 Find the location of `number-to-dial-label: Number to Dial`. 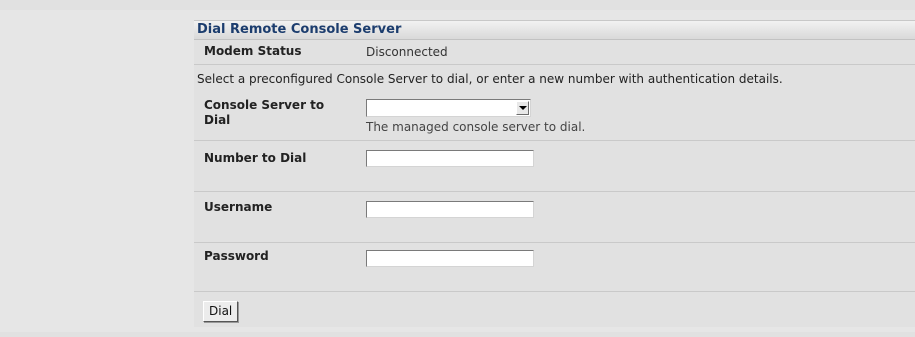

number-to-dial-label: Number to Dial is located at coordinates (255, 158).